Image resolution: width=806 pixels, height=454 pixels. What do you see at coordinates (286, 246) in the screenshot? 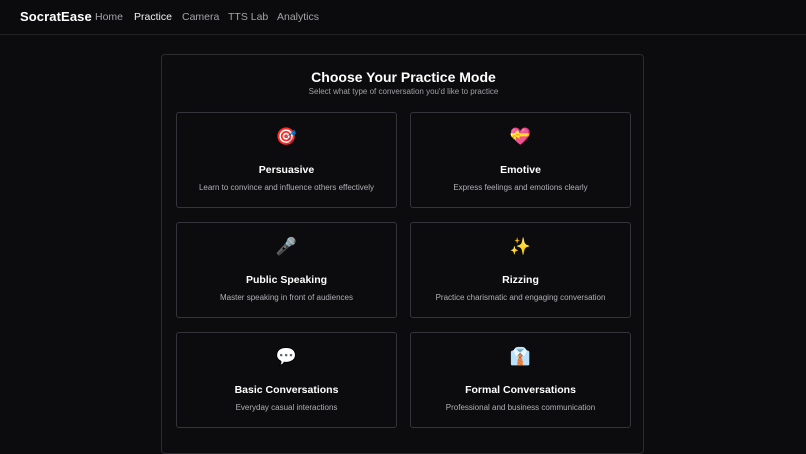
I see `microphone-icon: 🎤` at bounding box center [286, 246].